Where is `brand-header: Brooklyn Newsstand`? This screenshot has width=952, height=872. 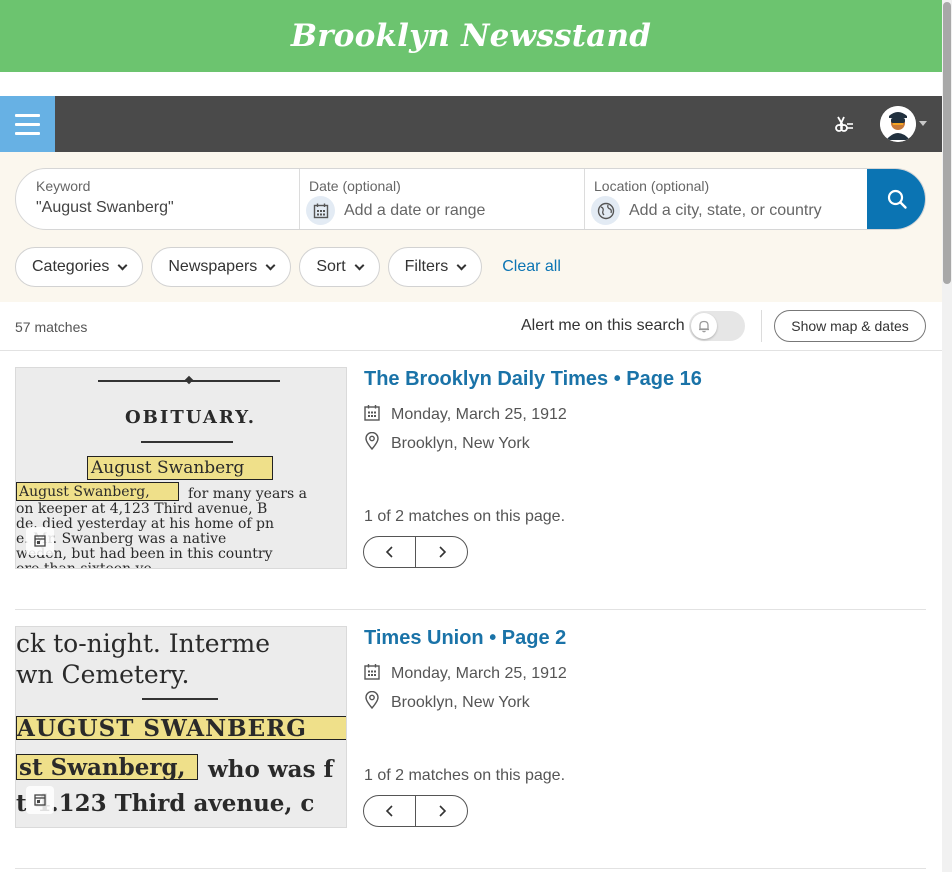 brand-header: Brooklyn Newsstand is located at coordinates (471, 36).